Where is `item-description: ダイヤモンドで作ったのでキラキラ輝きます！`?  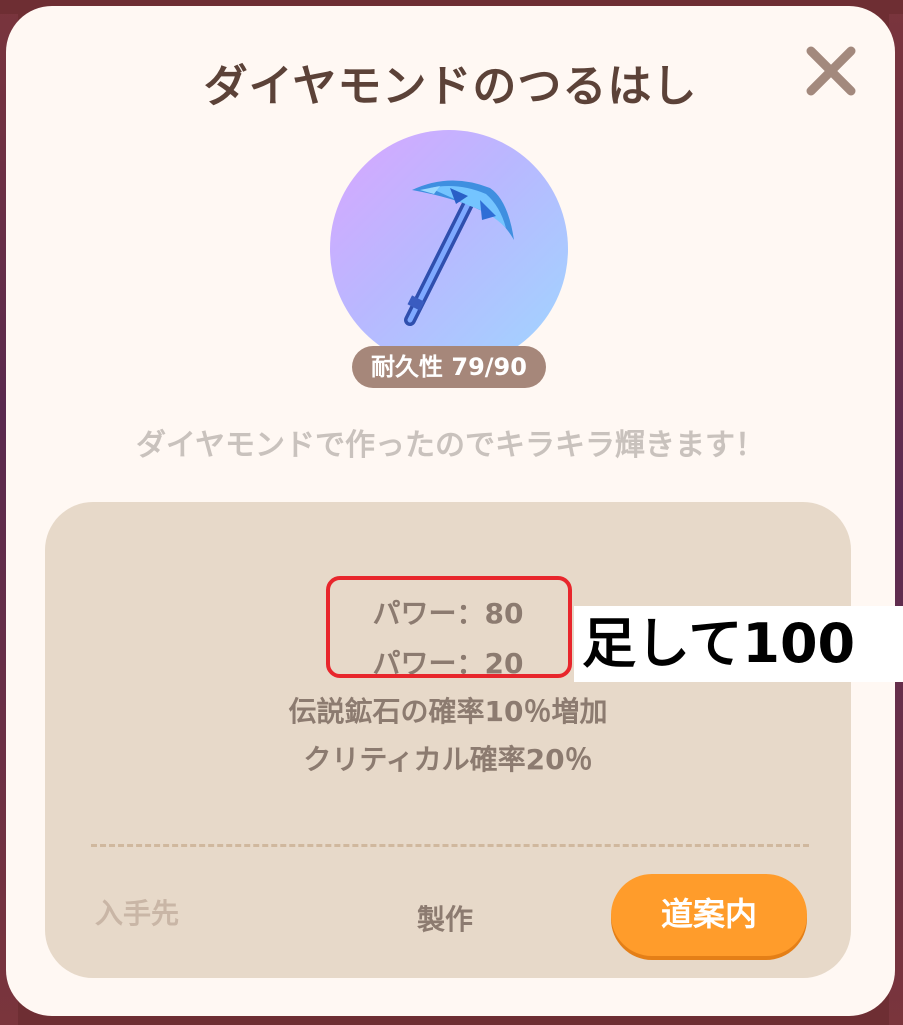 item-description: ダイヤモンドで作ったのでキラキラ輝きます！ is located at coordinates (450, 445).